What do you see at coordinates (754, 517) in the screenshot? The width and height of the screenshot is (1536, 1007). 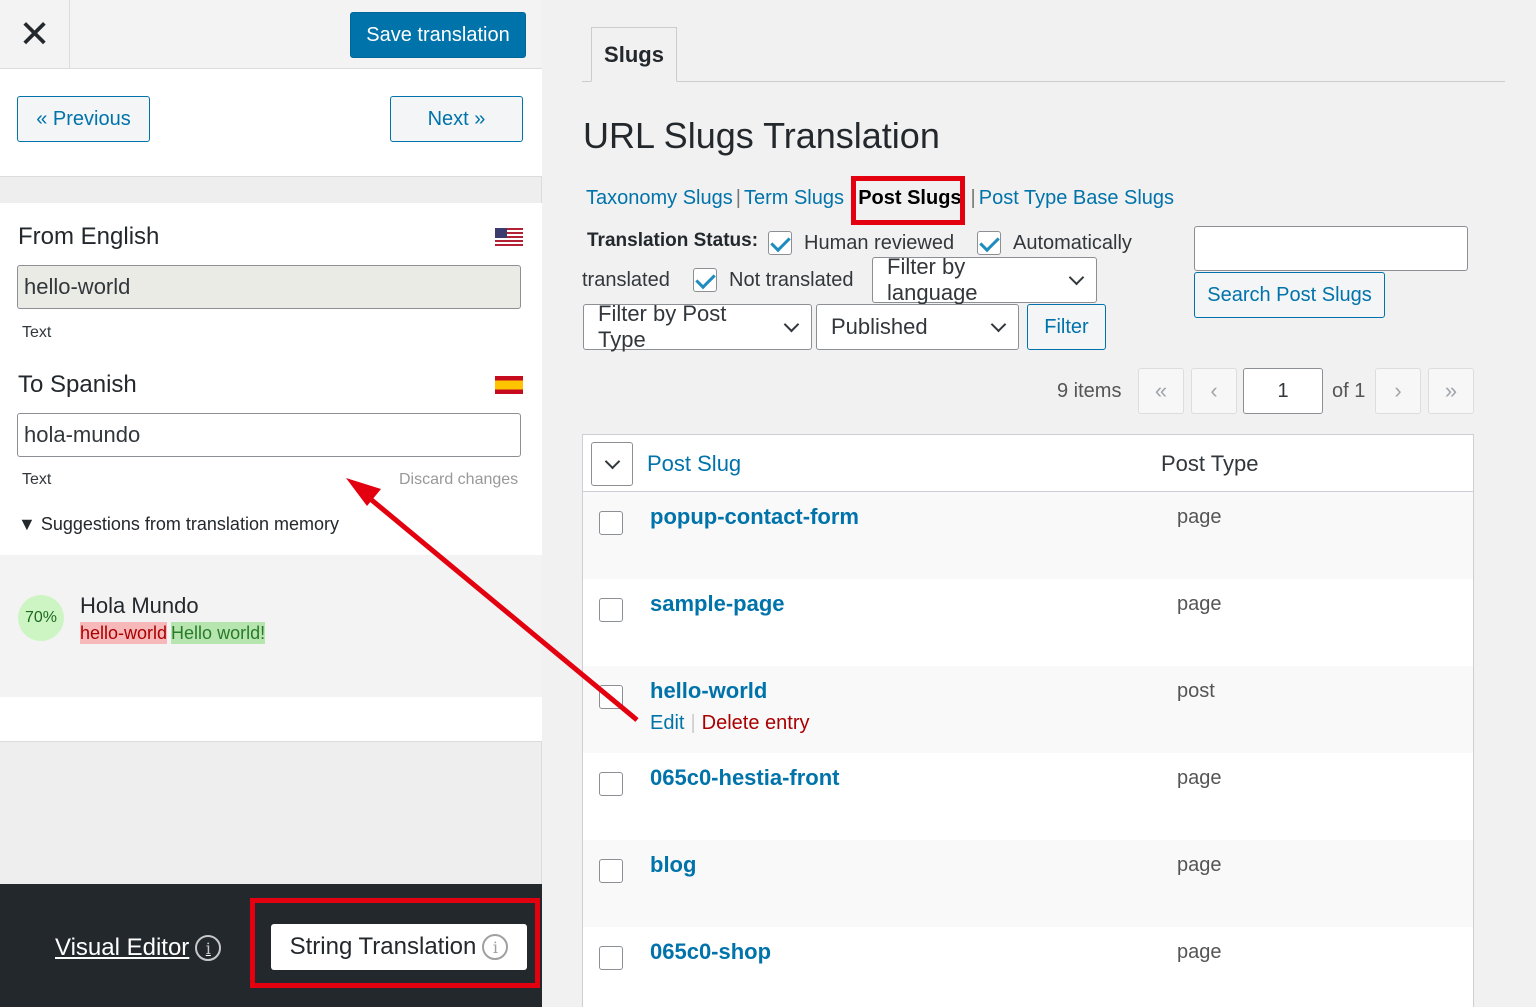 I see `post-slug-link: popup-contact-form` at bounding box center [754, 517].